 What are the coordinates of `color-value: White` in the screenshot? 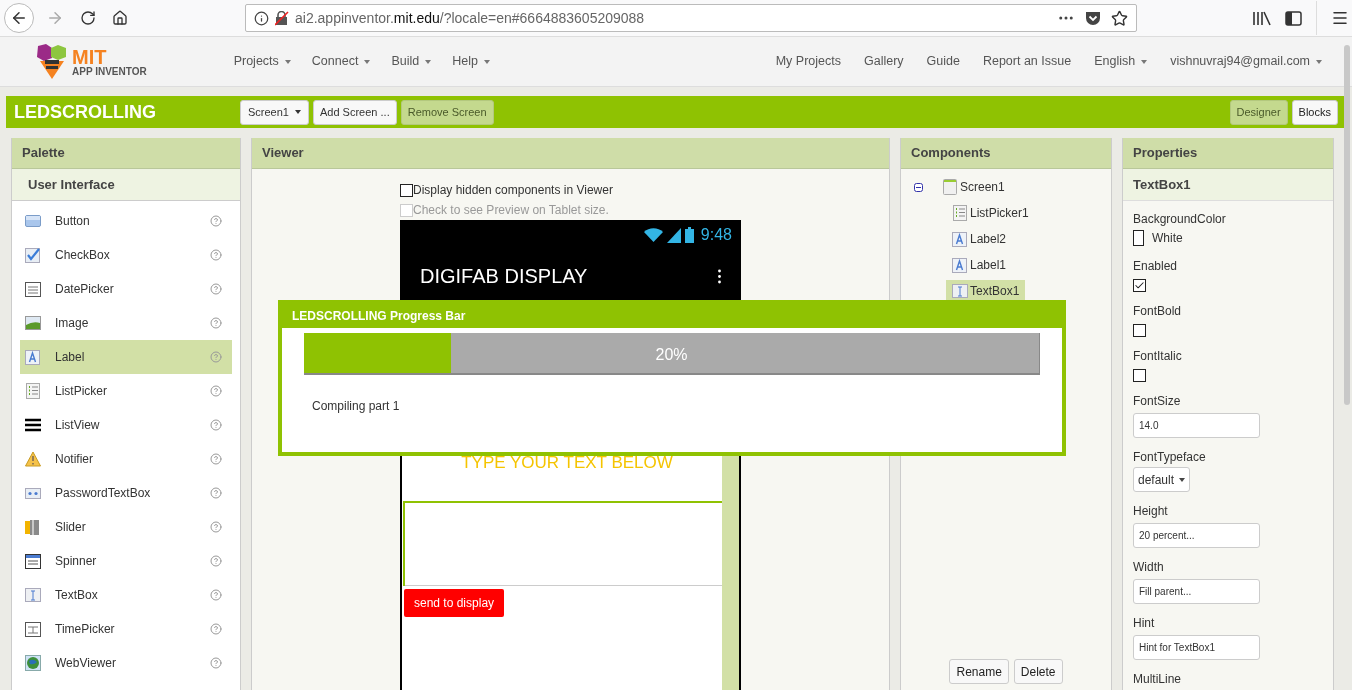 It's located at (1167, 238).